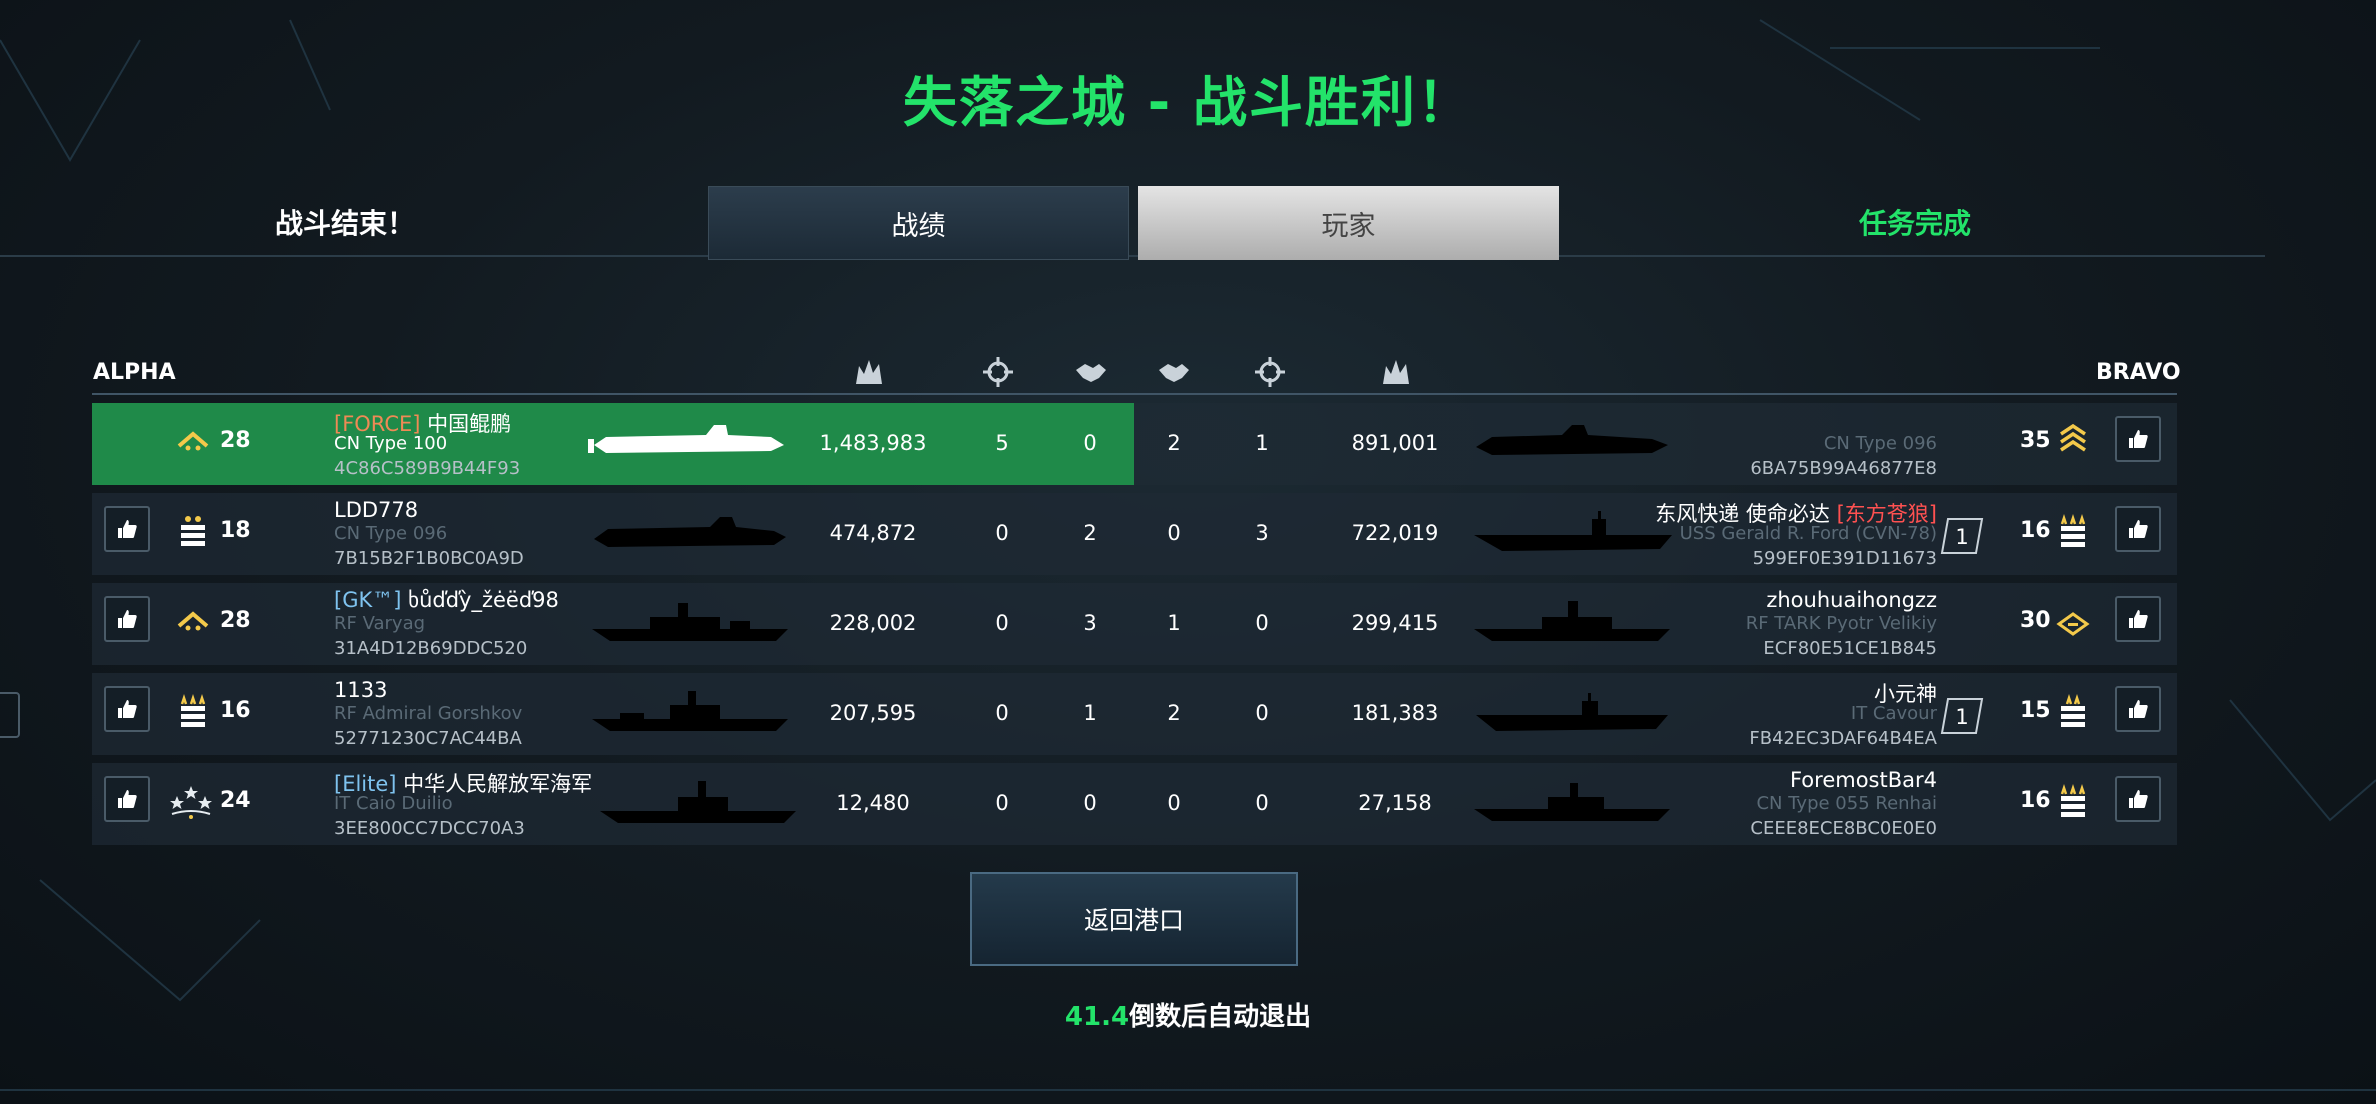 The height and width of the screenshot is (1104, 2376). Describe the element at coordinates (428, 713) in the screenshot. I see `alpha-ship-name: RF Admiral Gorshkov` at that location.